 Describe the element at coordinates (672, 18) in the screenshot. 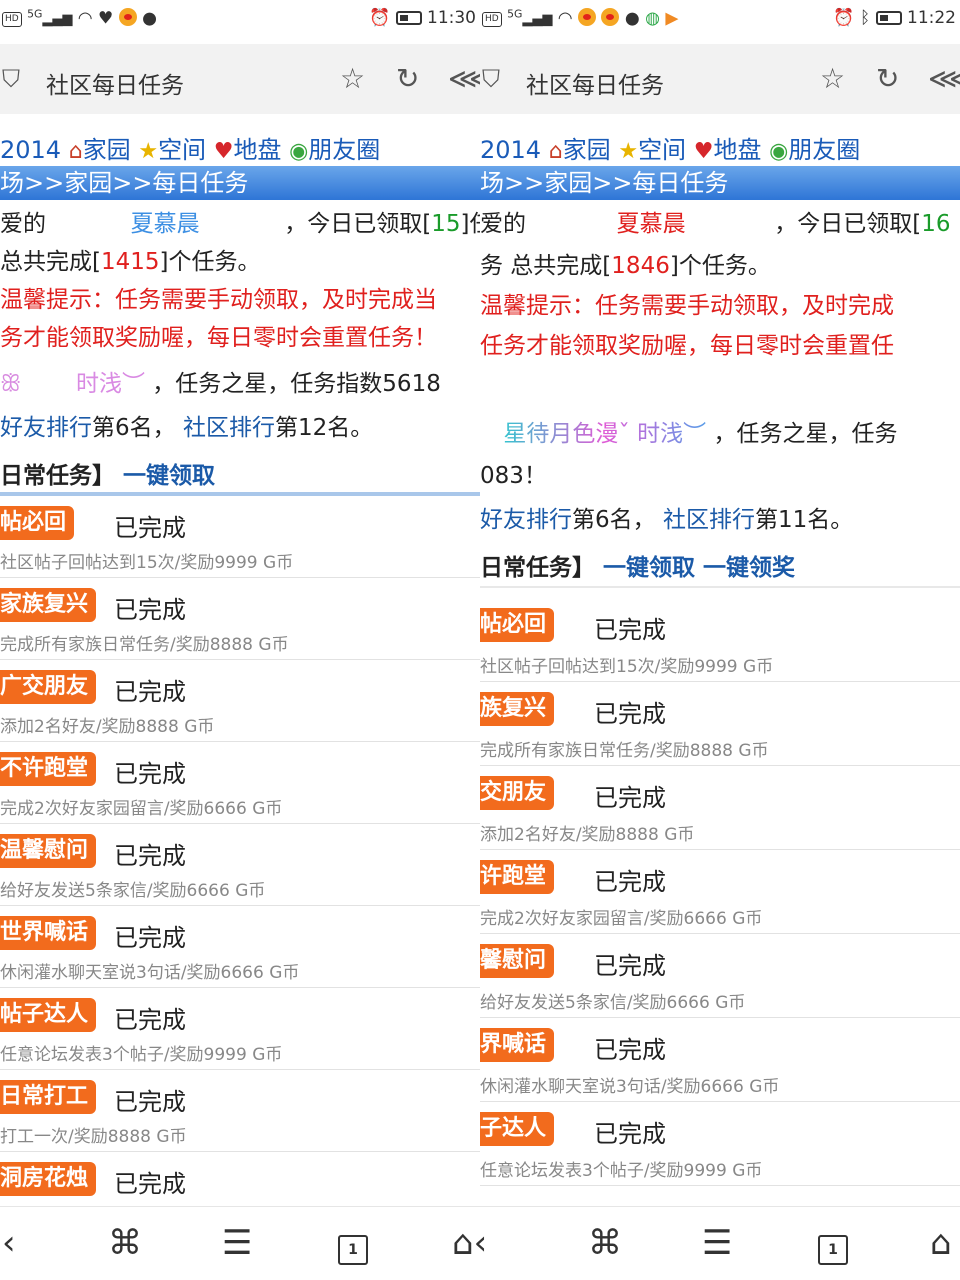

I see `video-icon: ▶` at that location.